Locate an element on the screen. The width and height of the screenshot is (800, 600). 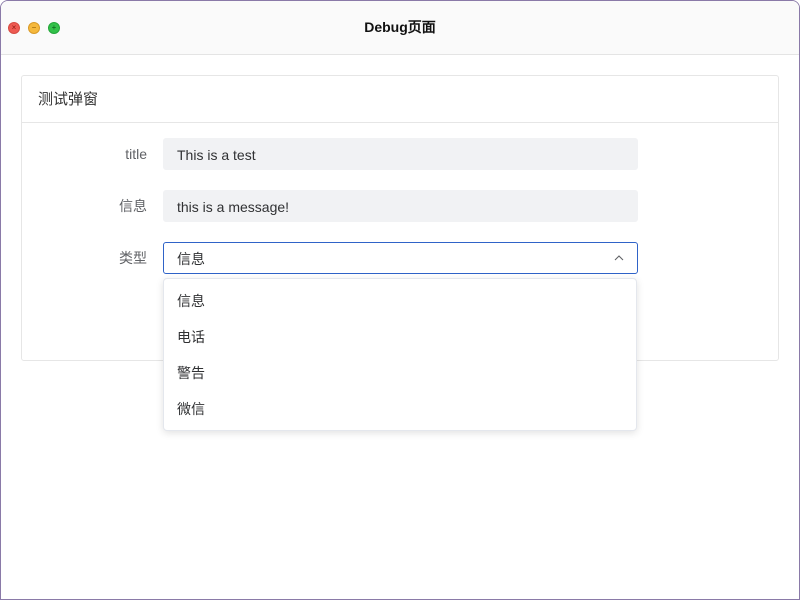
dropdown-option-wechat: 微信 is located at coordinates (400, 409).